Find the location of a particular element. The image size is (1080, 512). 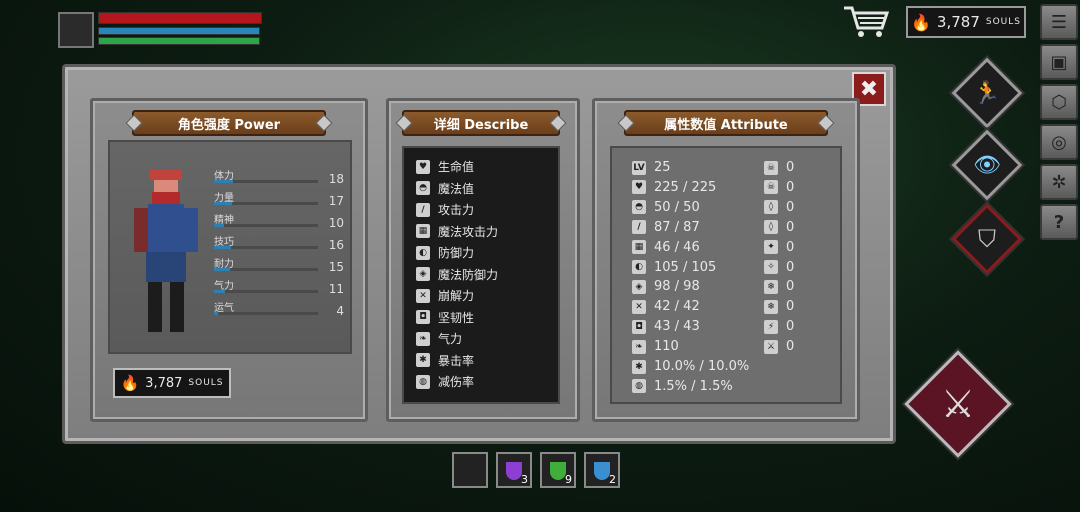

describe-item-label: 魔法攻击力 is located at coordinates (468, 231).